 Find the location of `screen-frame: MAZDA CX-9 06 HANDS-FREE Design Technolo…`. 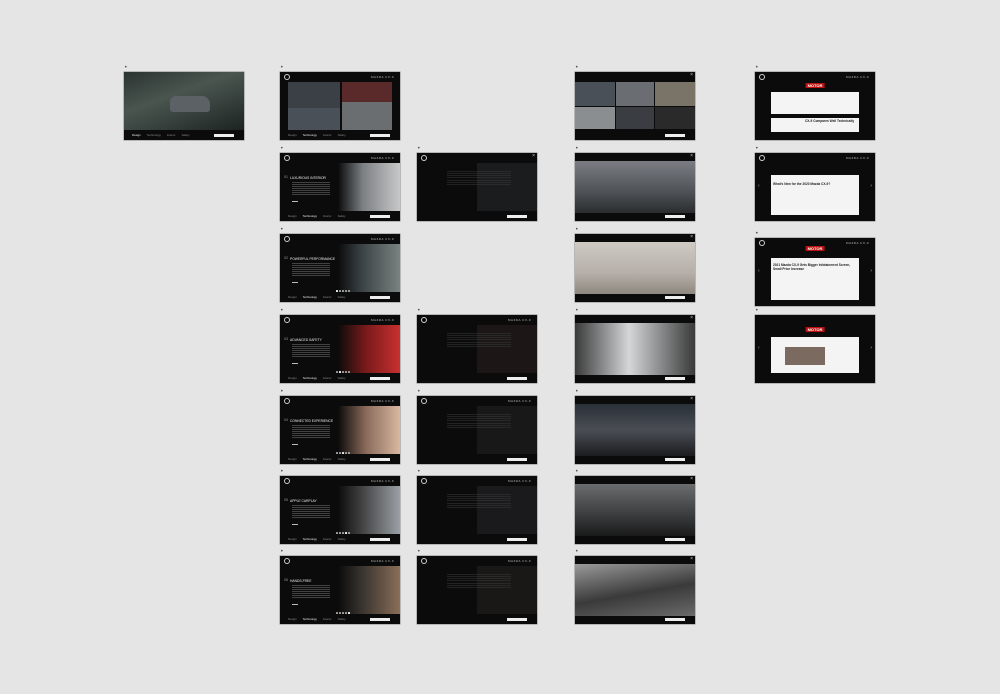

screen-frame: MAZDA CX-9 06 HANDS-FREE Design Technolo… is located at coordinates (340, 590).